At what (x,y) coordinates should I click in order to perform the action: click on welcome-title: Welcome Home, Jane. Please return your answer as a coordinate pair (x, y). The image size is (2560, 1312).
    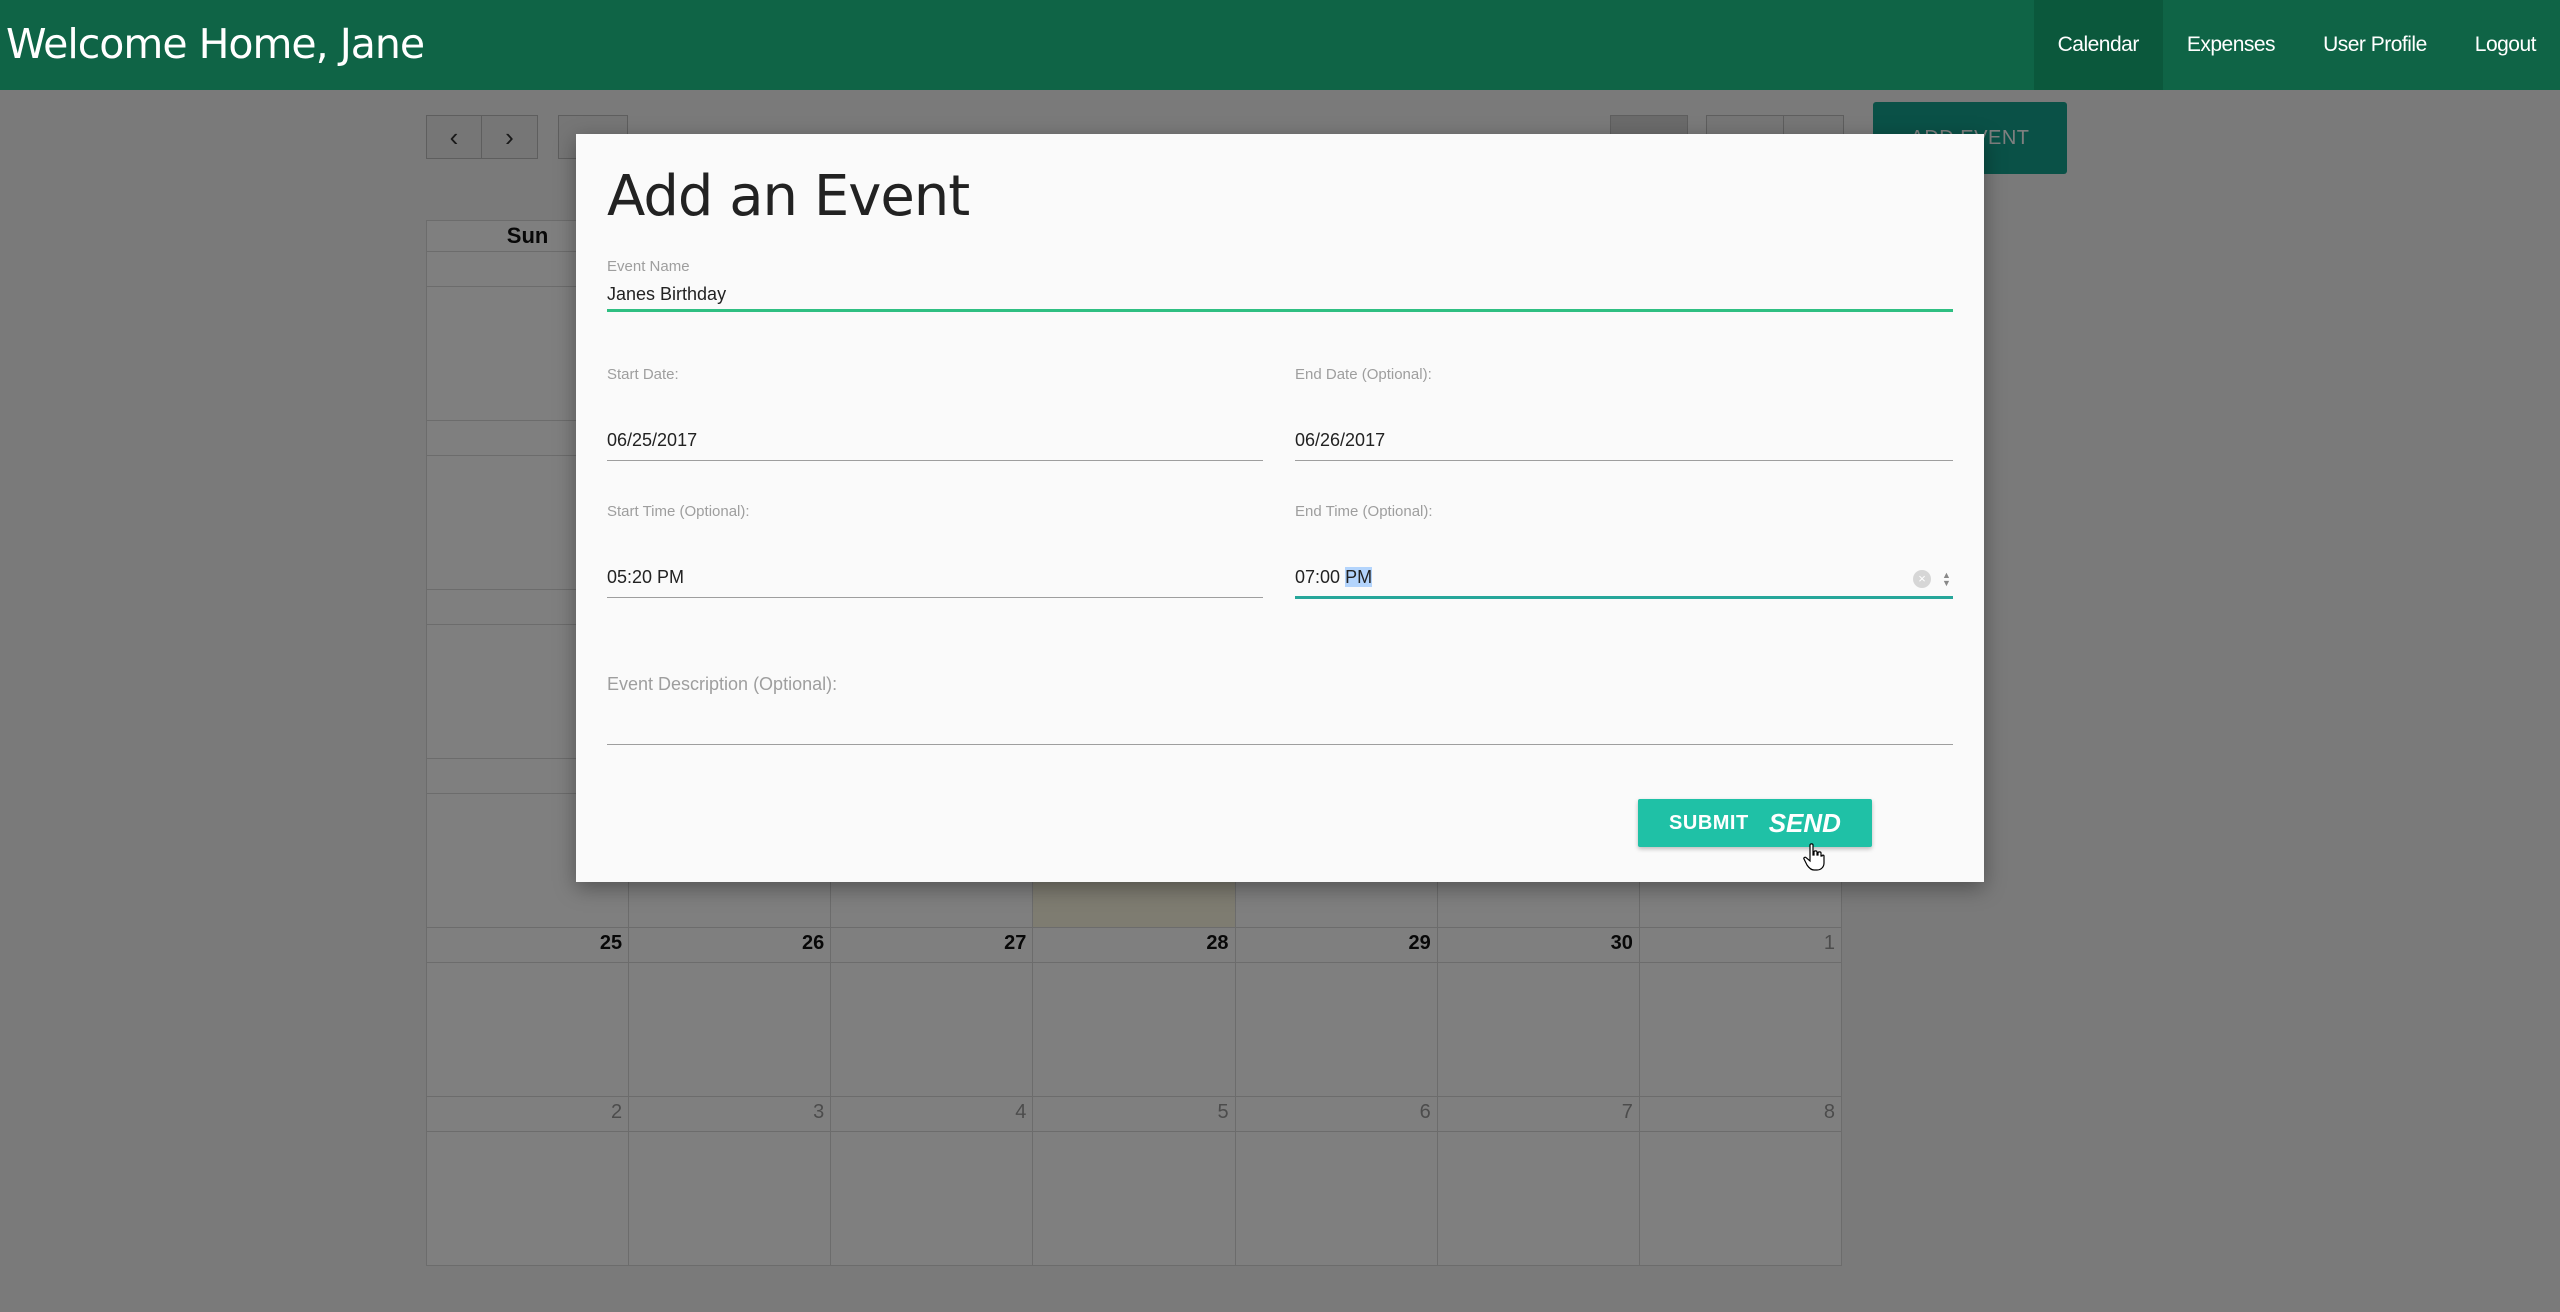
    Looking at the image, I should click on (215, 44).